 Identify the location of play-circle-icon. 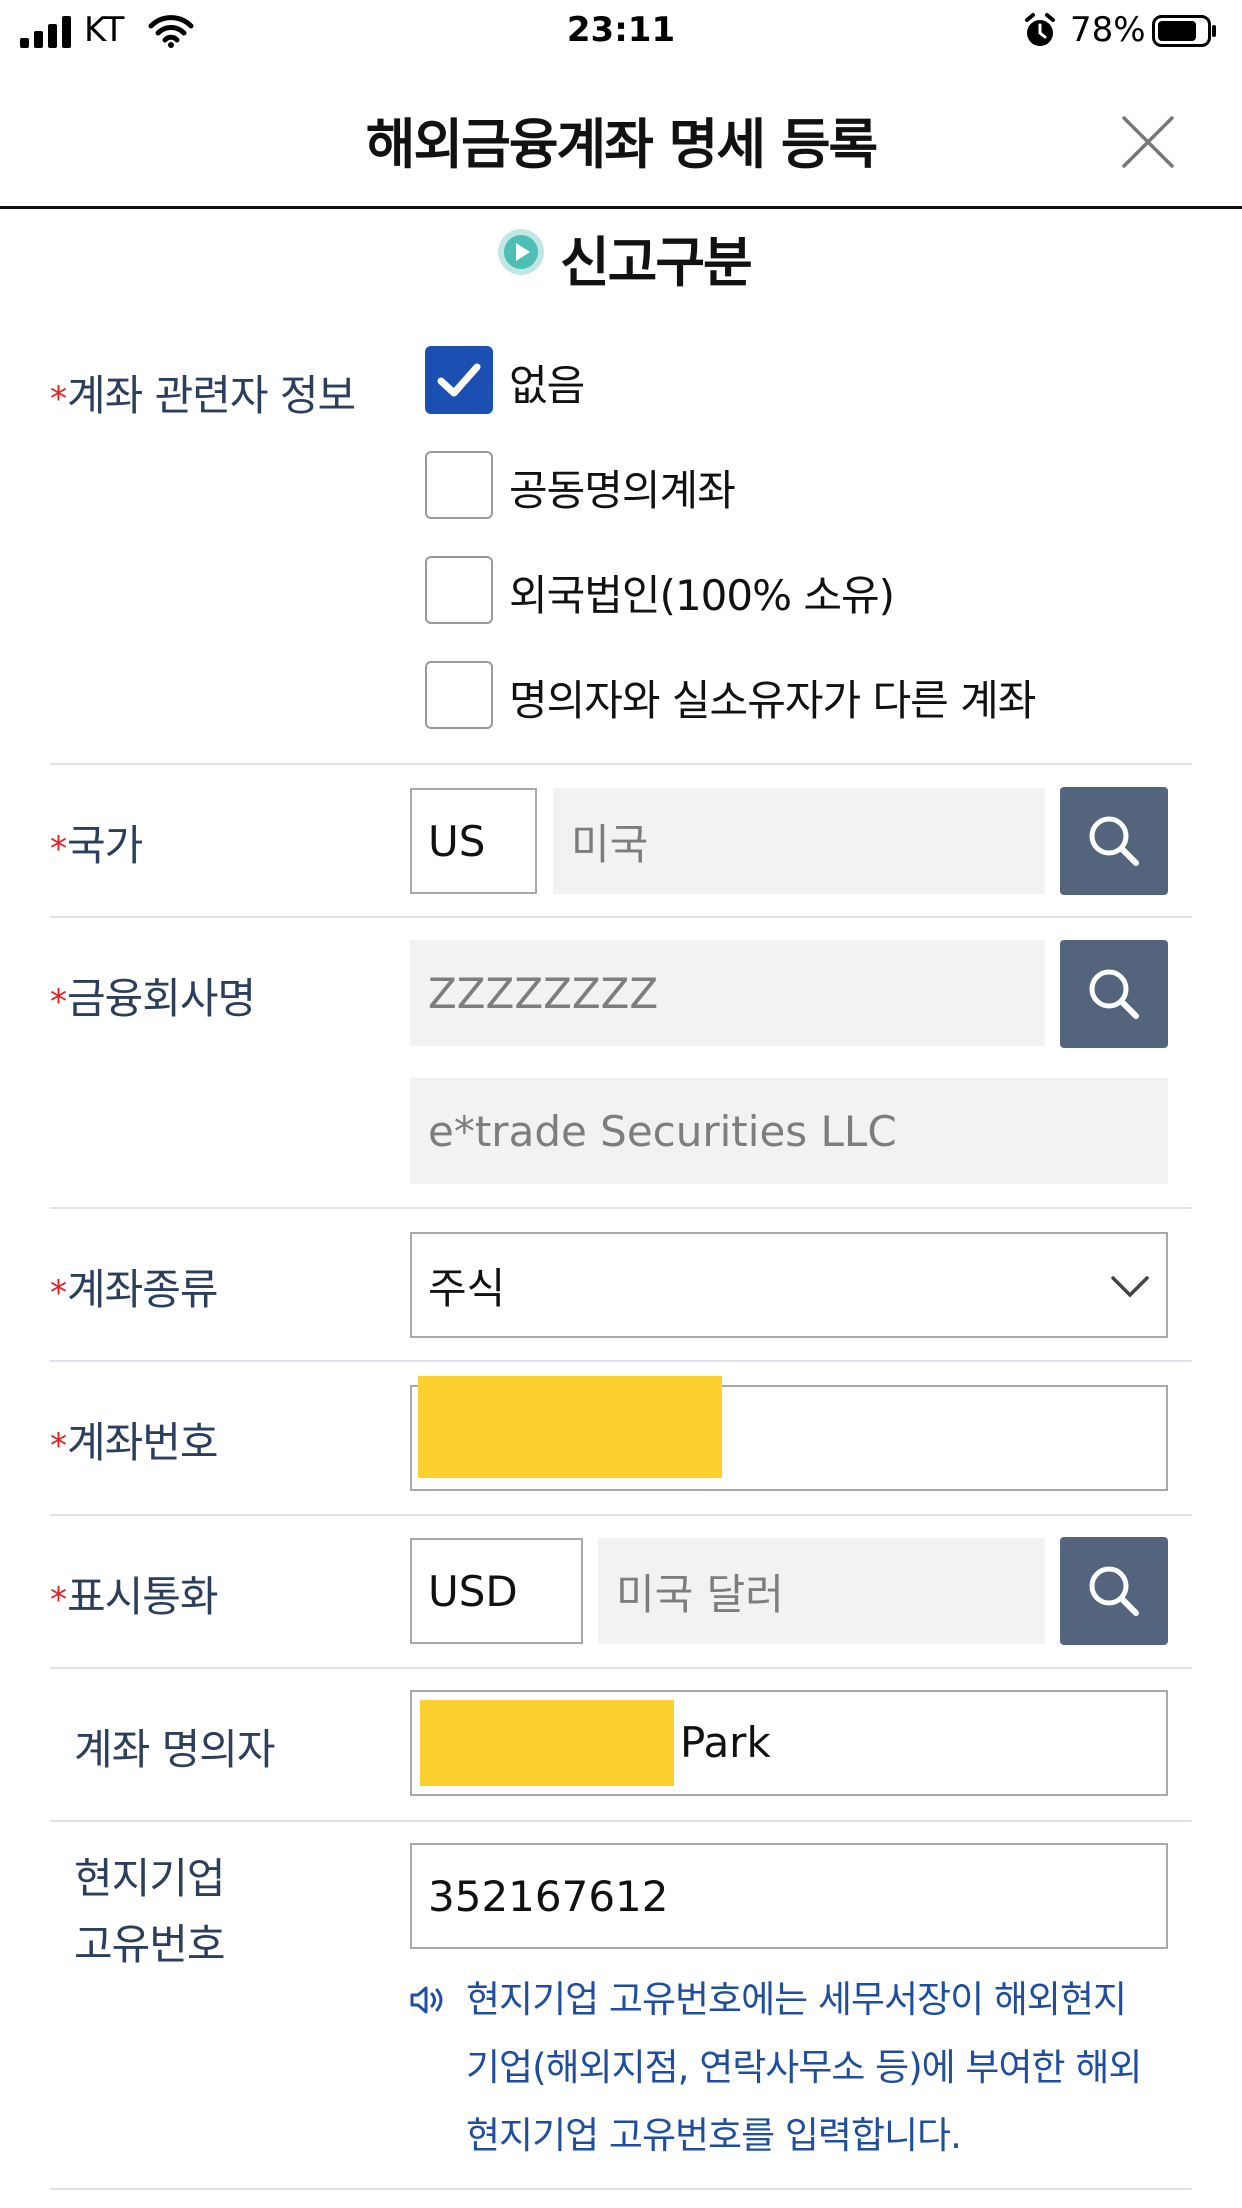
(521, 252).